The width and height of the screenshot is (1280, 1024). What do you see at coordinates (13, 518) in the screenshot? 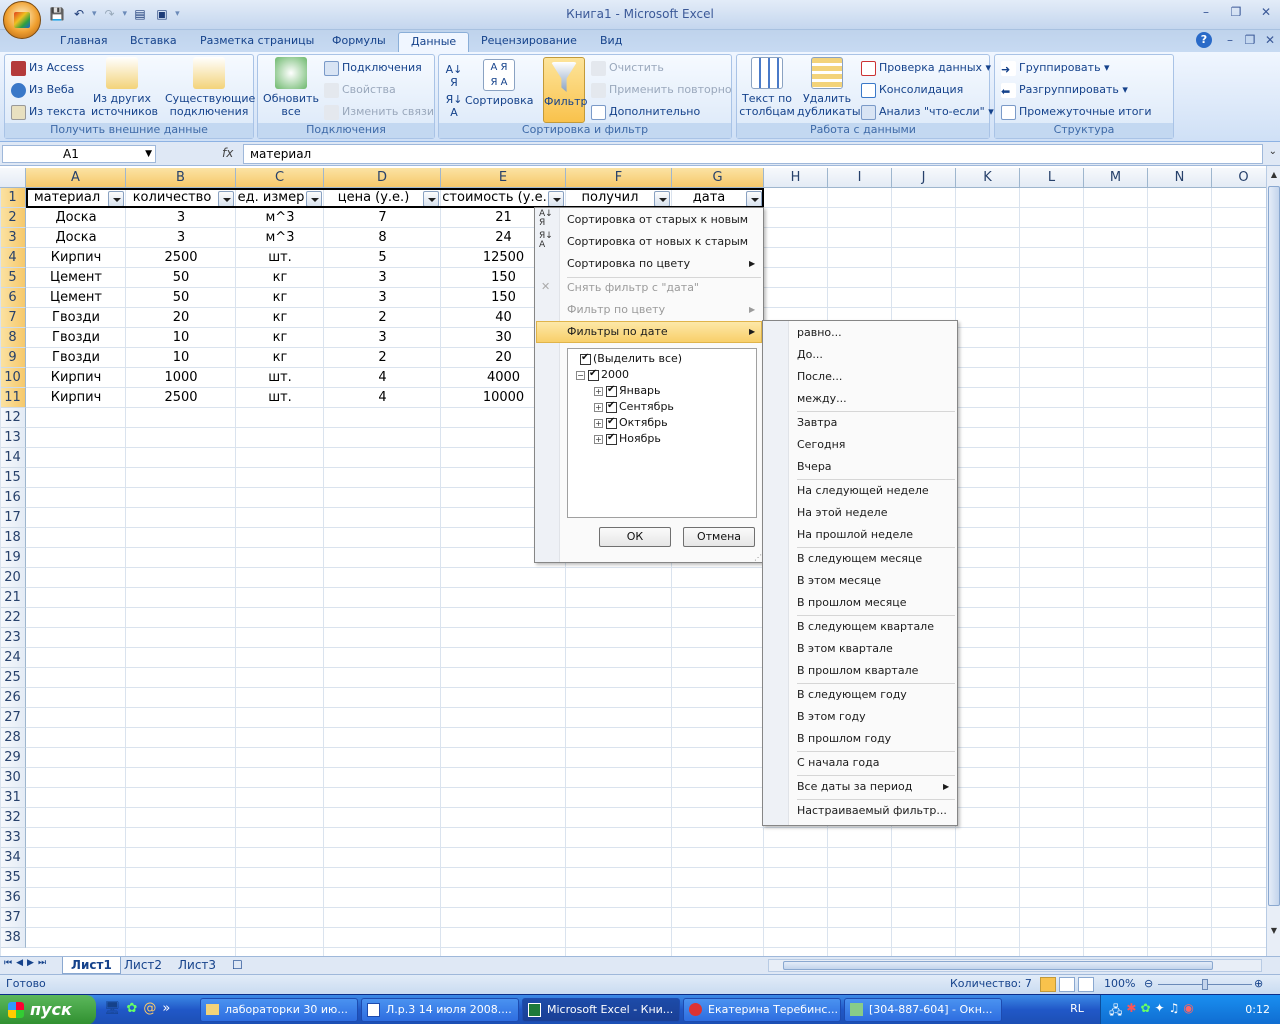
I see `row-header: 17` at bounding box center [13, 518].